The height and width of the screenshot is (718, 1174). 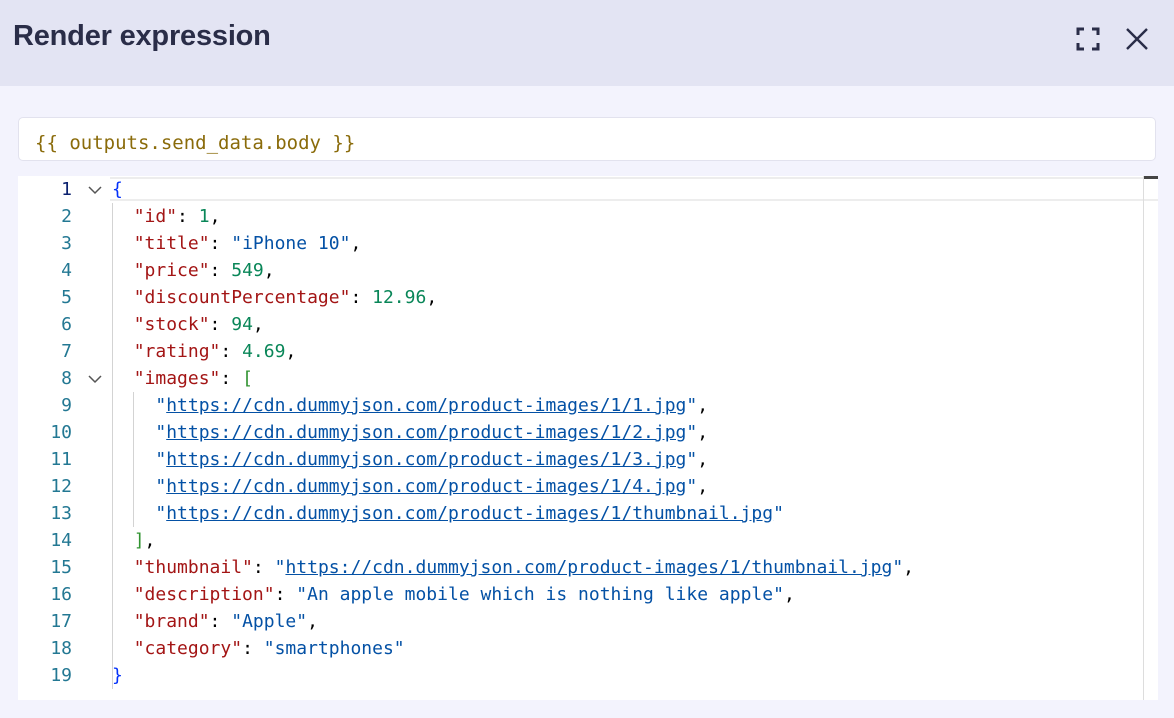 What do you see at coordinates (247, 270) in the screenshot?
I see `code-token: 549` at bounding box center [247, 270].